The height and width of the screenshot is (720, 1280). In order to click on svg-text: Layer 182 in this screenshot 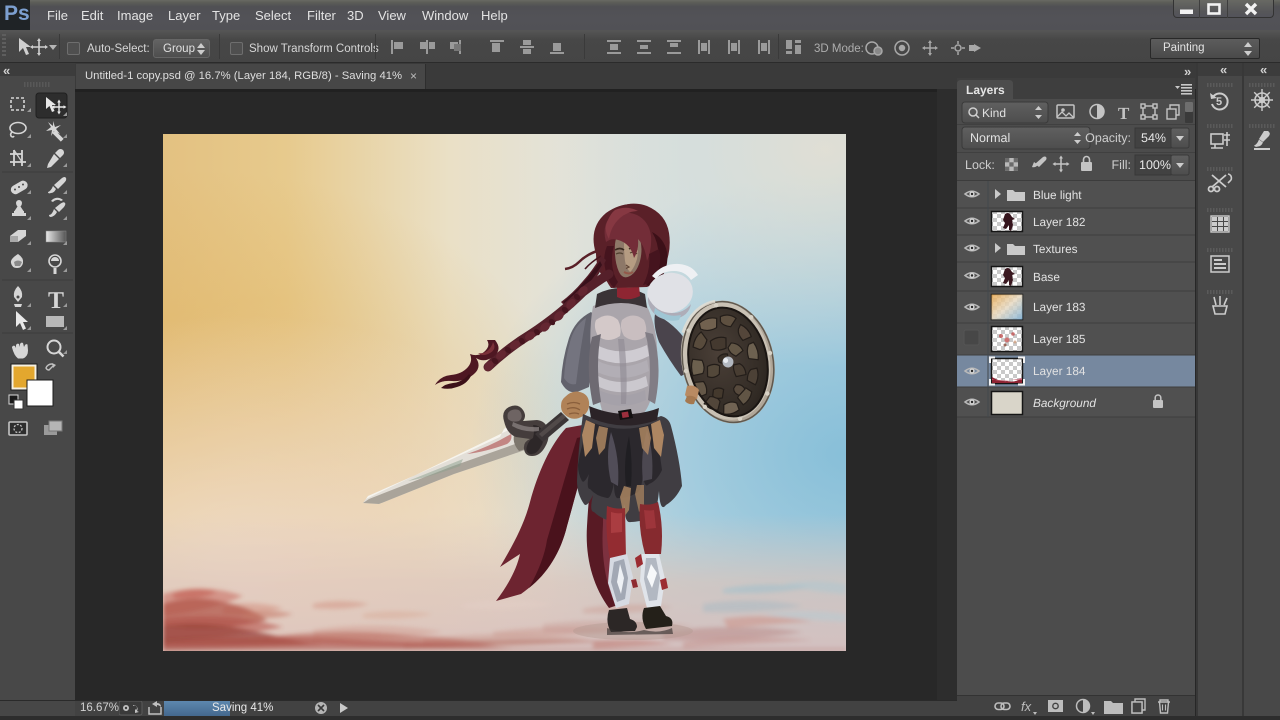, I will do `click(1059, 222)`.